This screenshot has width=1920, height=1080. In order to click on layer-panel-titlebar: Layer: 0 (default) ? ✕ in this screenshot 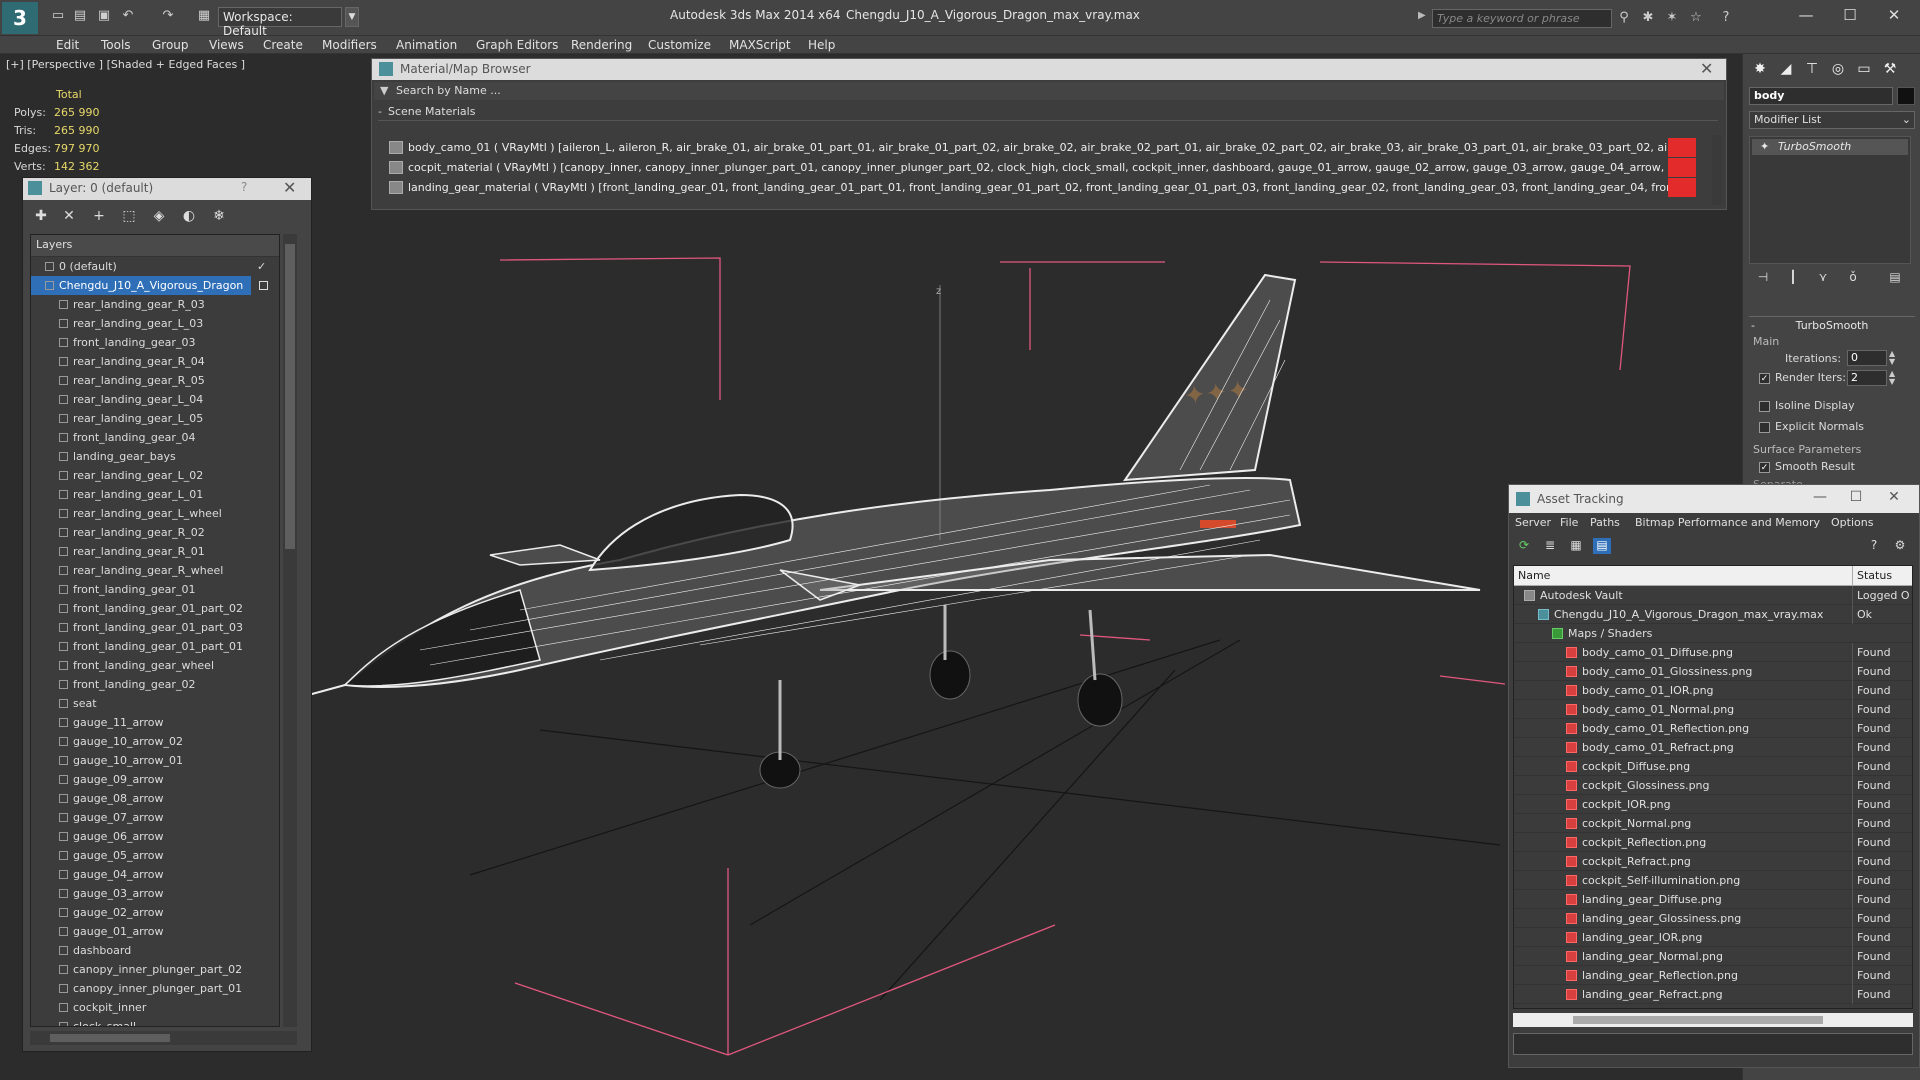, I will do `click(167, 189)`.